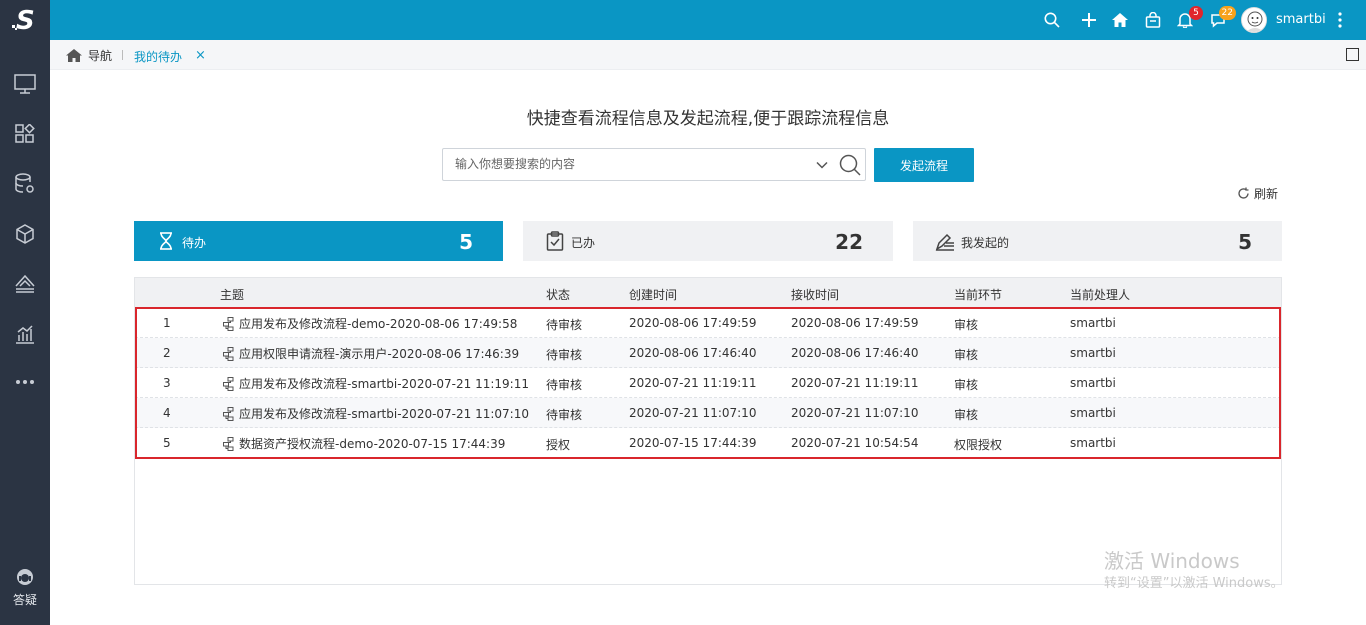 This screenshot has height=625, width=1366. Describe the element at coordinates (24, 600) in the screenshot. I see `help-label: 答疑` at that location.